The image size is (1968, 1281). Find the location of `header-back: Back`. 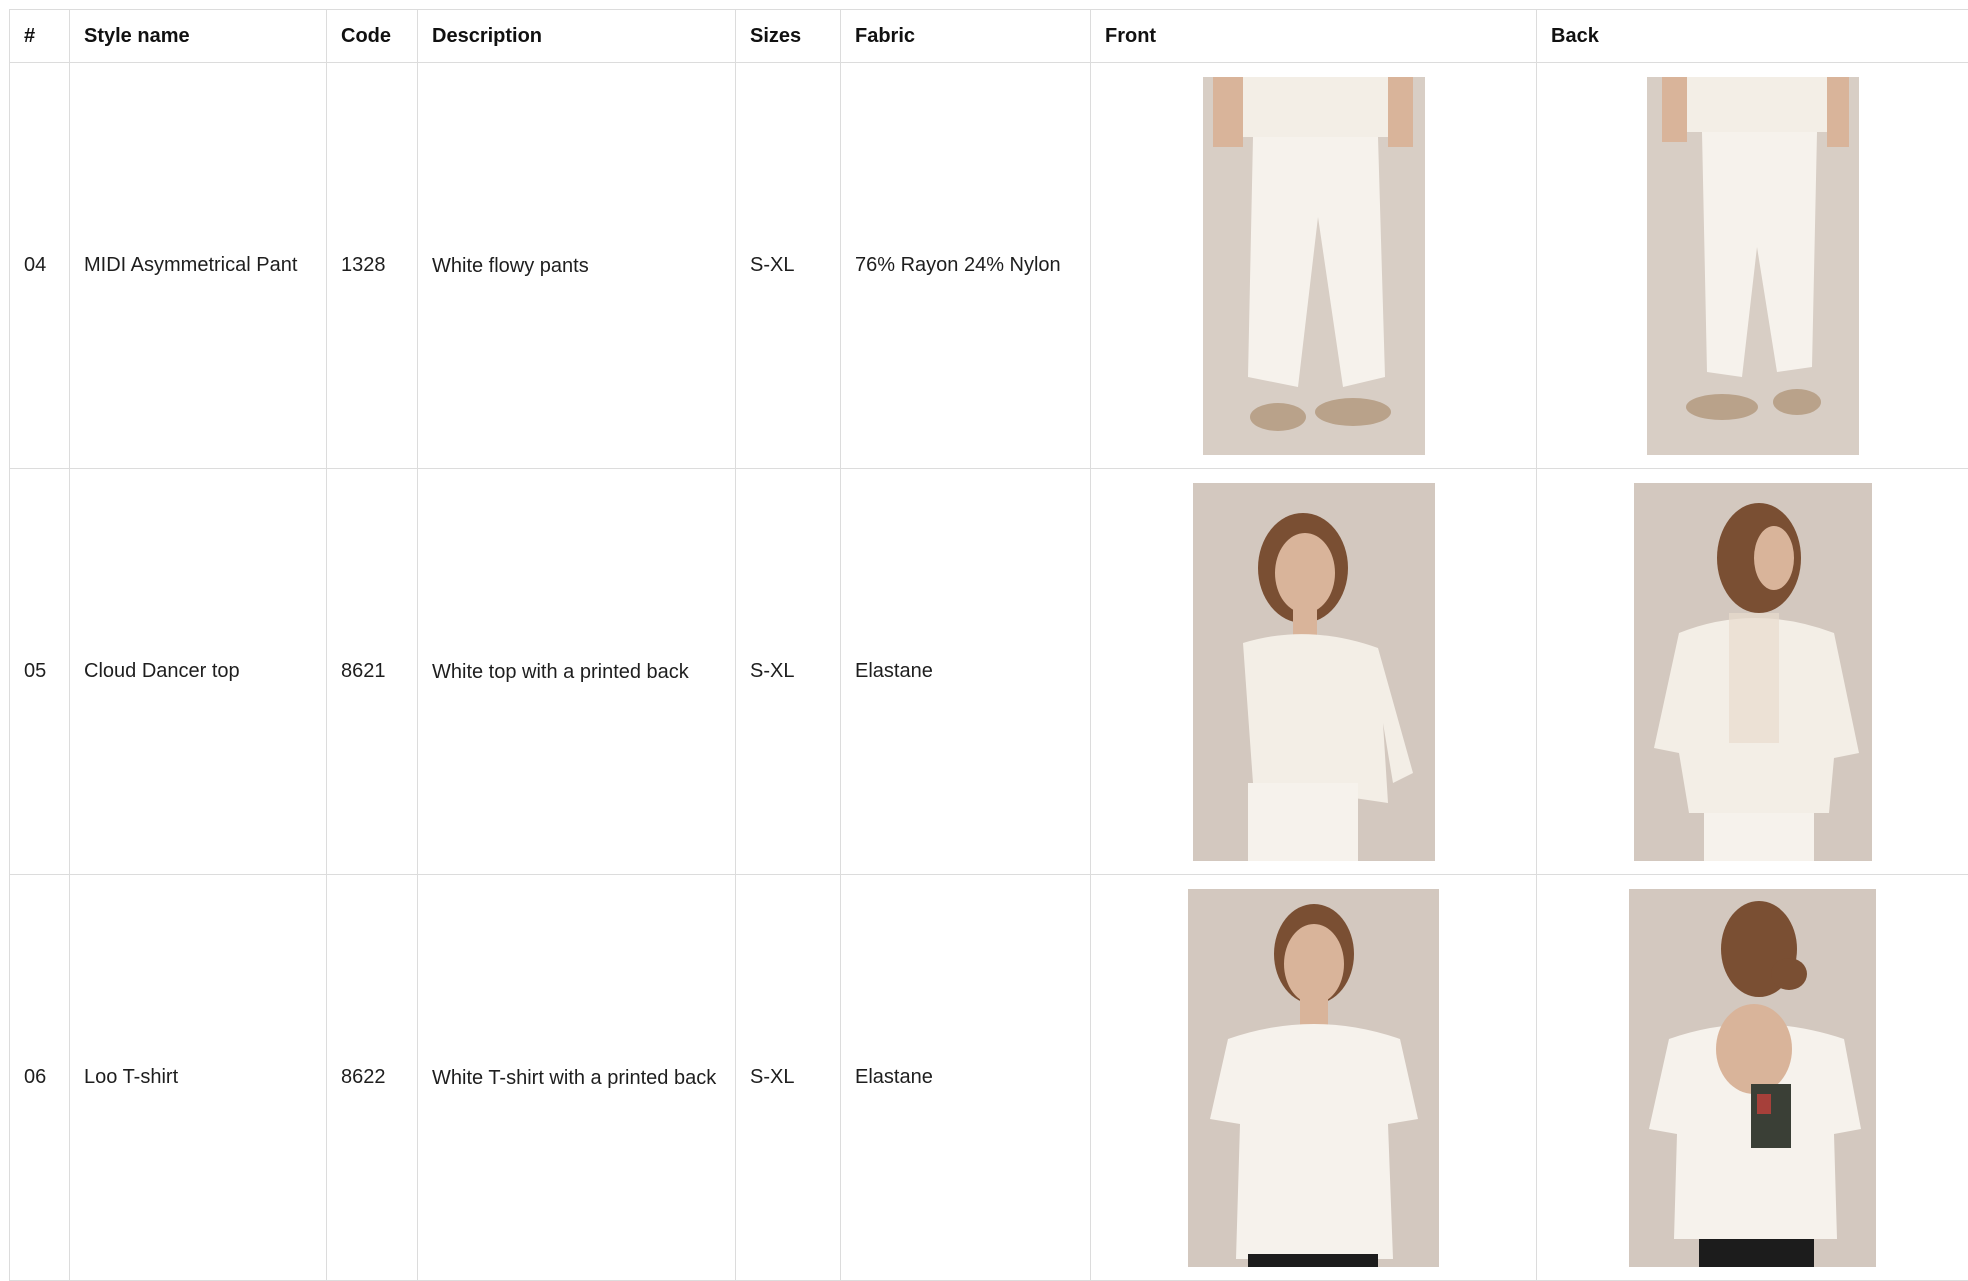

header-back: Back is located at coordinates (1752, 36).